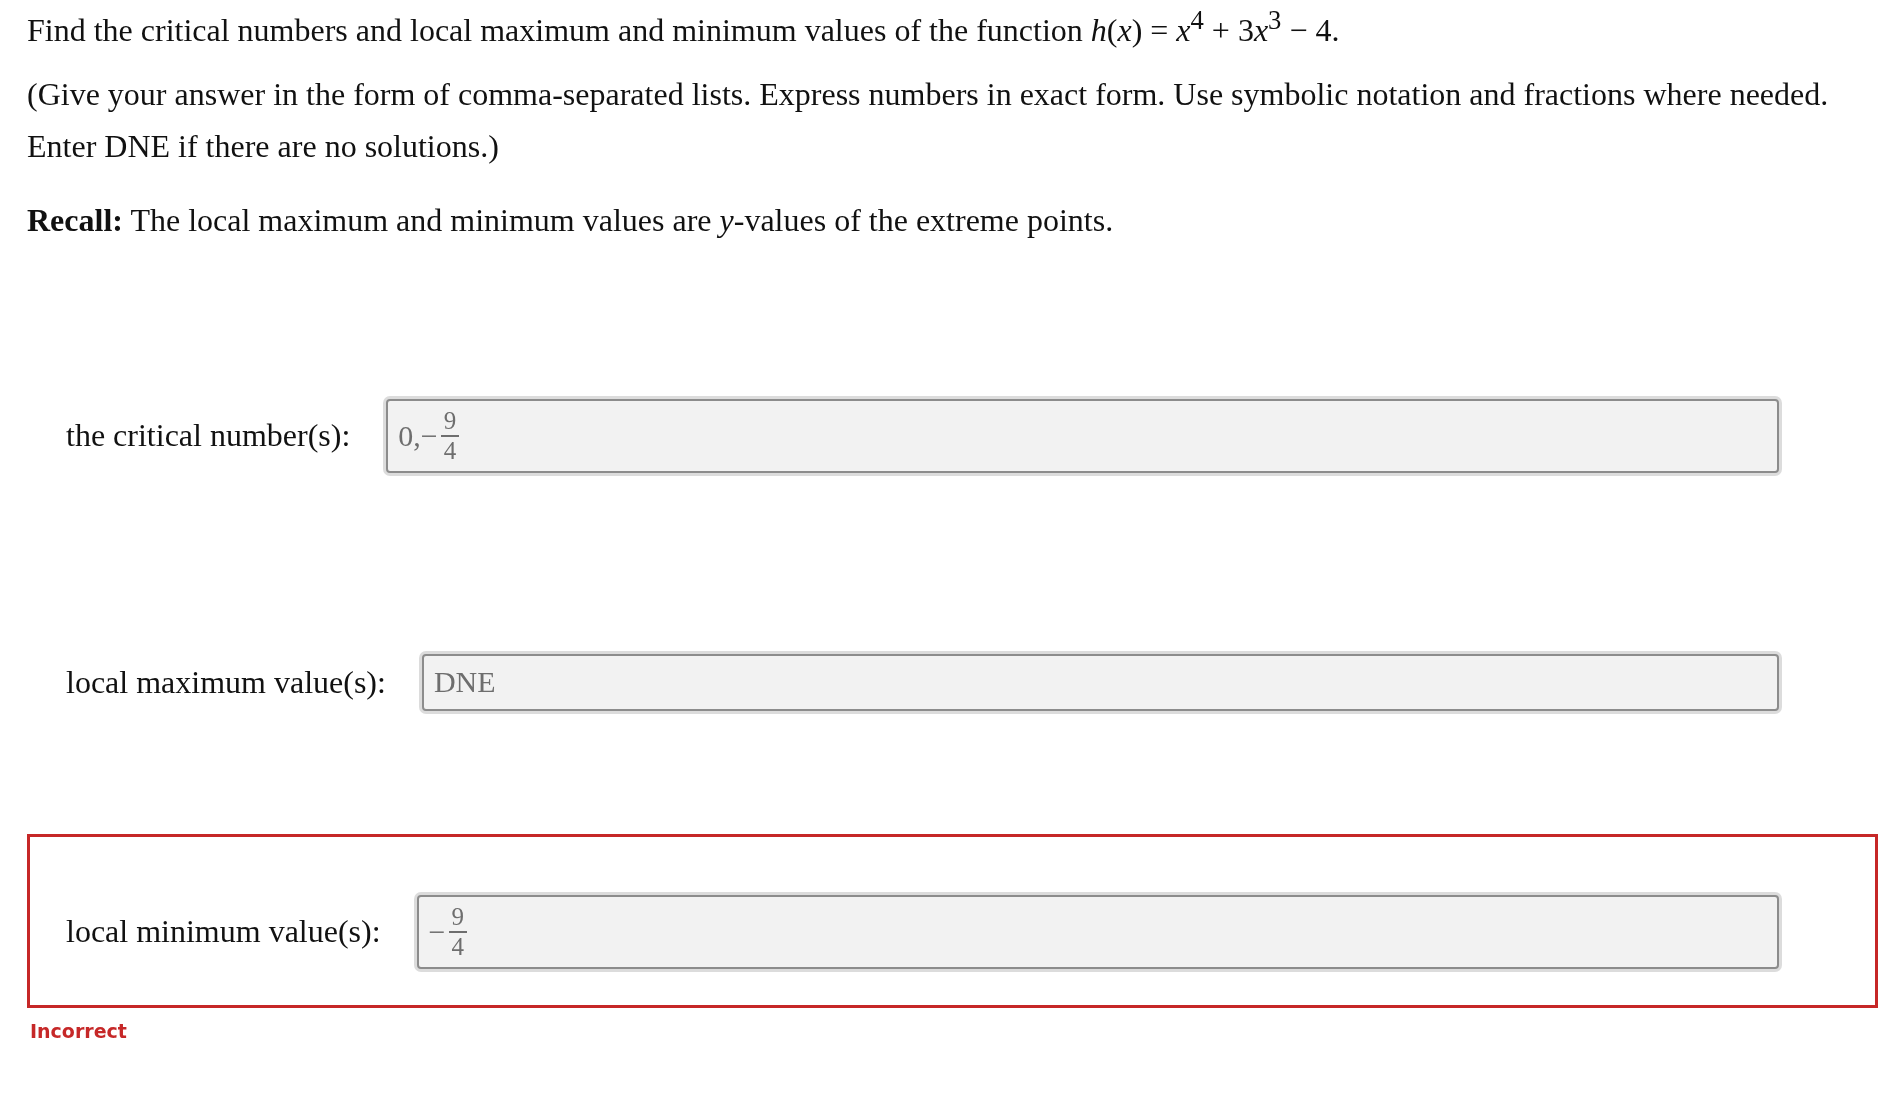  I want to click on answer-label: local maximum value(s):, so click(226, 682).